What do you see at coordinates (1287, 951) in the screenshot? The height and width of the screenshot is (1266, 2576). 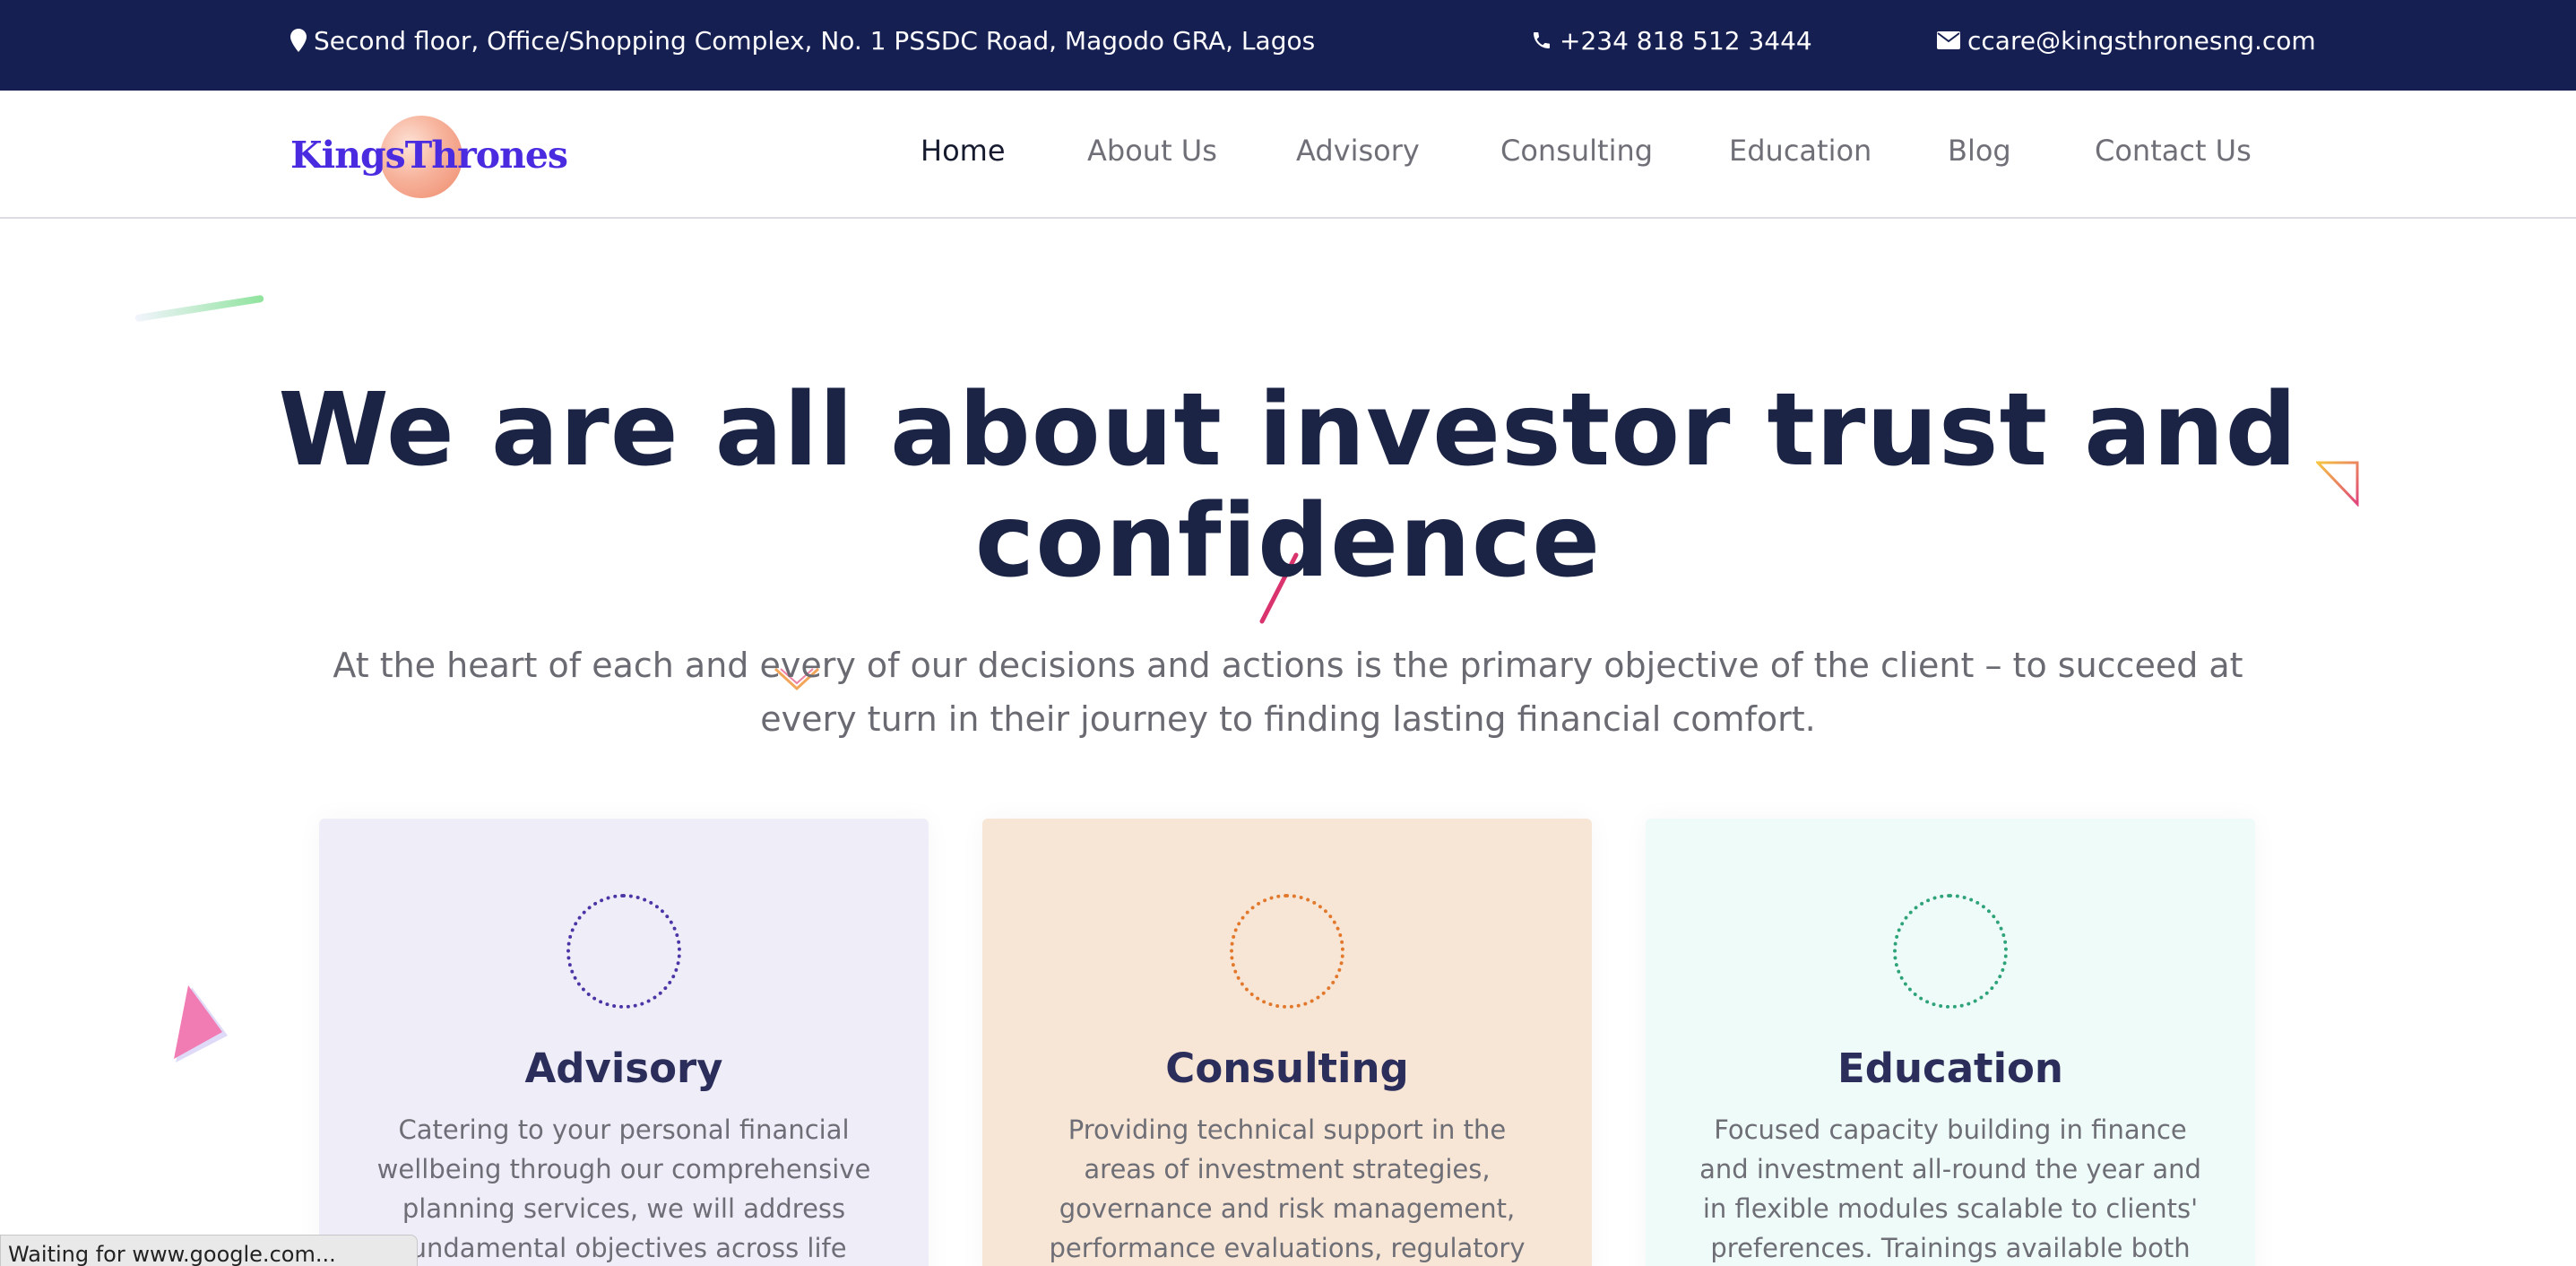 I see `consulting-icon` at bounding box center [1287, 951].